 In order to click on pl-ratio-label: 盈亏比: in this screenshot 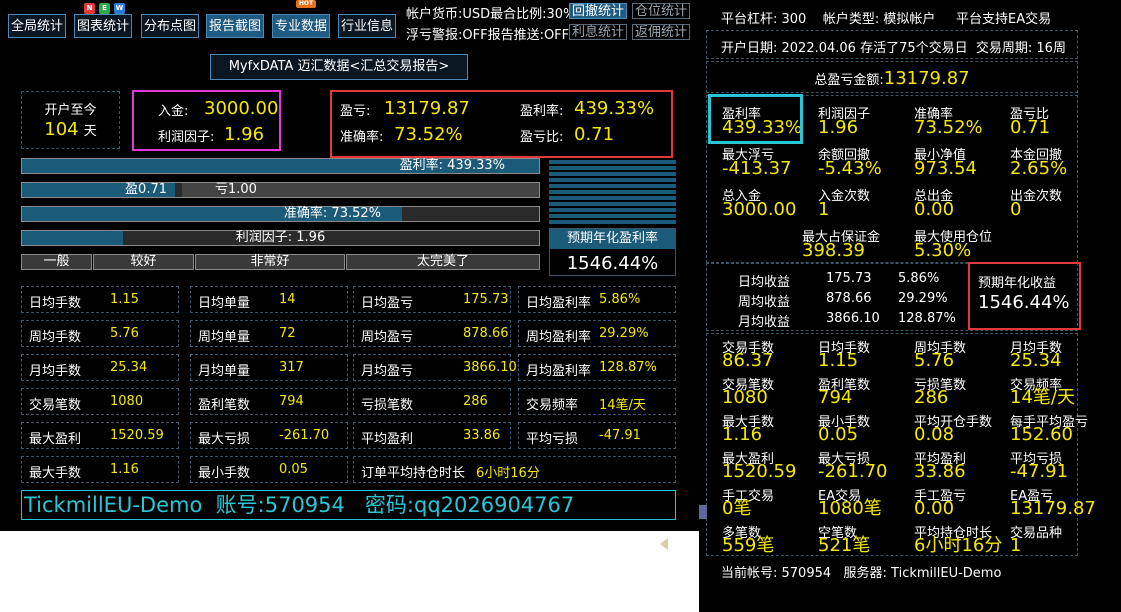, I will do `click(542, 137)`.